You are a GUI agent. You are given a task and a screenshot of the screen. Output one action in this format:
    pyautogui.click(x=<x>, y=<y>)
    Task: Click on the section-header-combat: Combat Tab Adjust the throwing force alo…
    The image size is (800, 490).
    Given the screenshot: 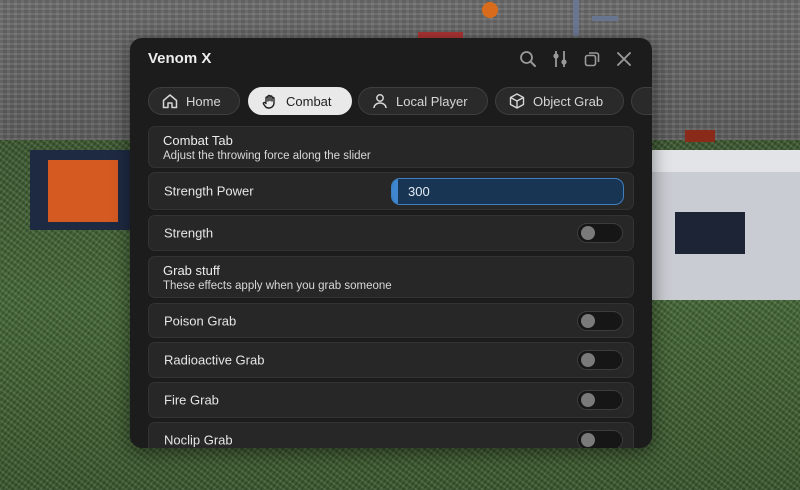 What is the action you would take?
    pyautogui.click(x=391, y=147)
    